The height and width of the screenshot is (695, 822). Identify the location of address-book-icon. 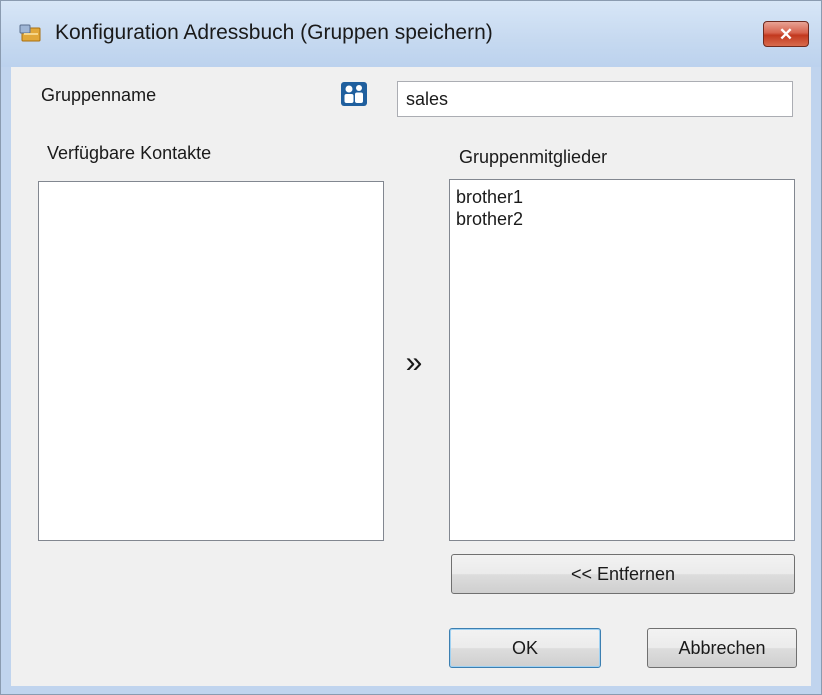
(30, 33).